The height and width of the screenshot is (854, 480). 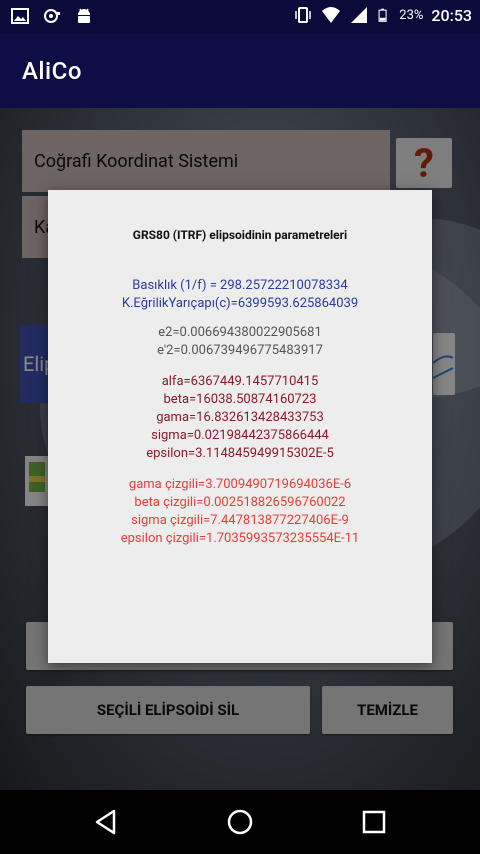 I want to click on clock: 20:53, so click(x=451, y=15).